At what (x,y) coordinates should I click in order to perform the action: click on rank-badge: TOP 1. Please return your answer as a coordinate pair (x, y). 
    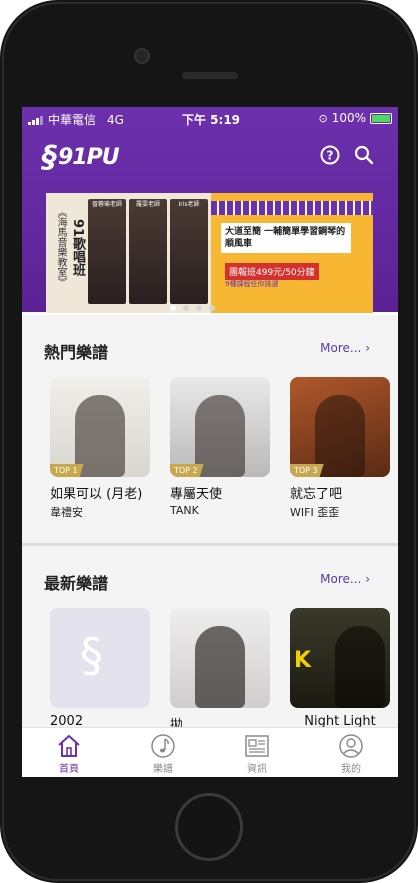
    Looking at the image, I should click on (67, 470).